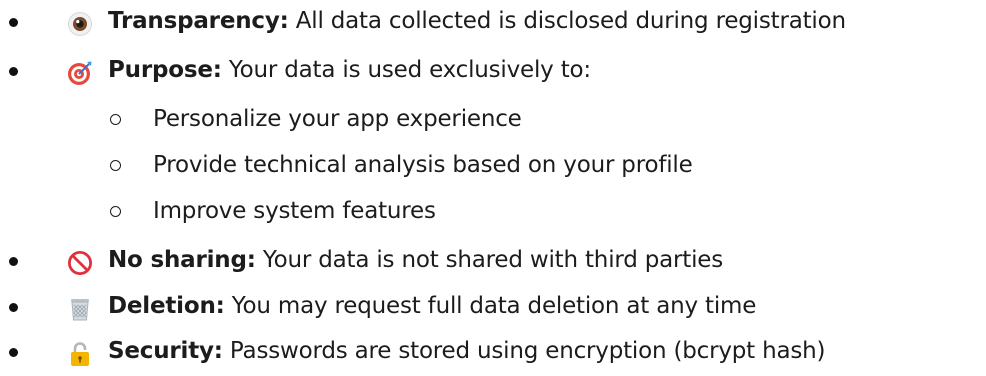  Describe the element at coordinates (294, 211) in the screenshot. I see `sub-item-text: Improve system features` at that location.